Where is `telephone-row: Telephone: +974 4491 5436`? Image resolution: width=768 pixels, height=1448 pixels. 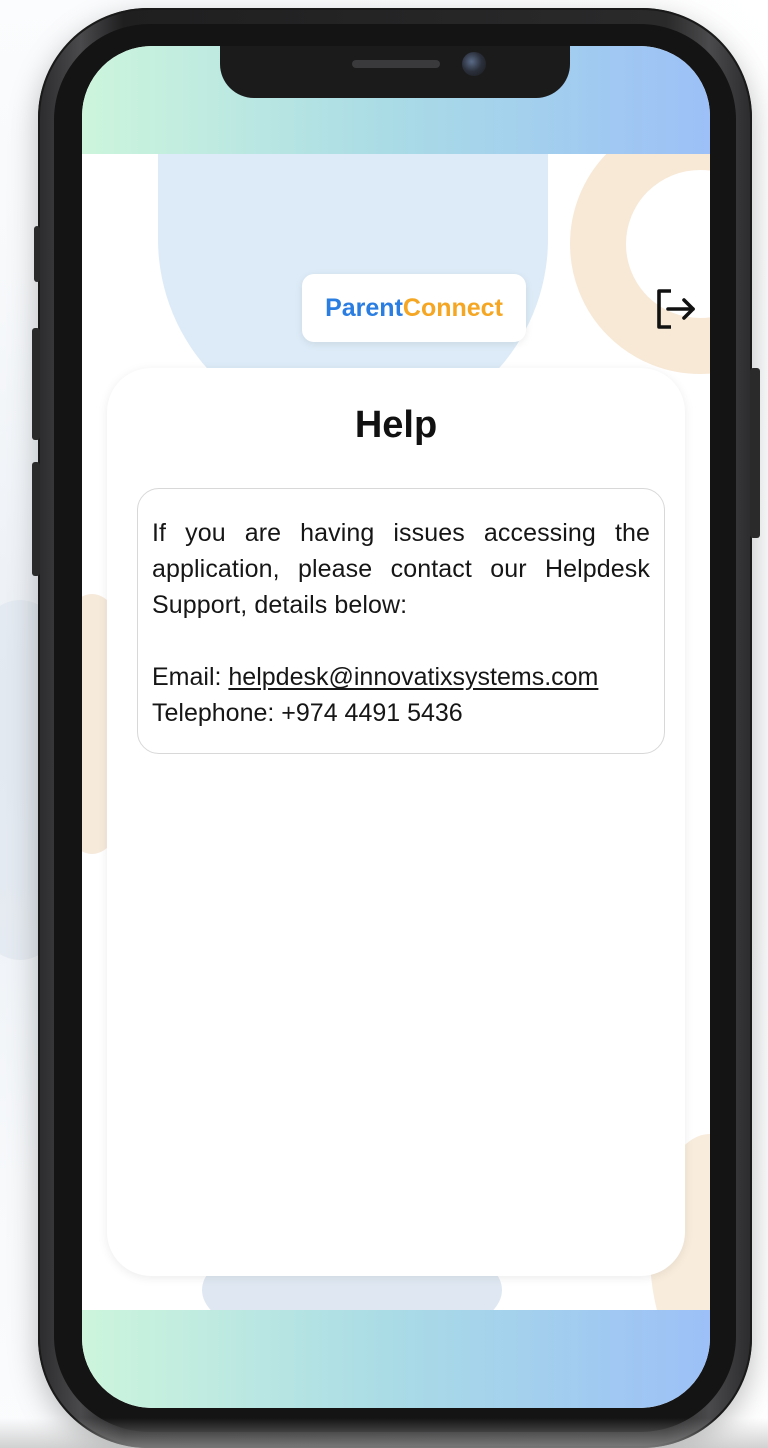
telephone-row: Telephone: +974 4491 5436 is located at coordinates (401, 713).